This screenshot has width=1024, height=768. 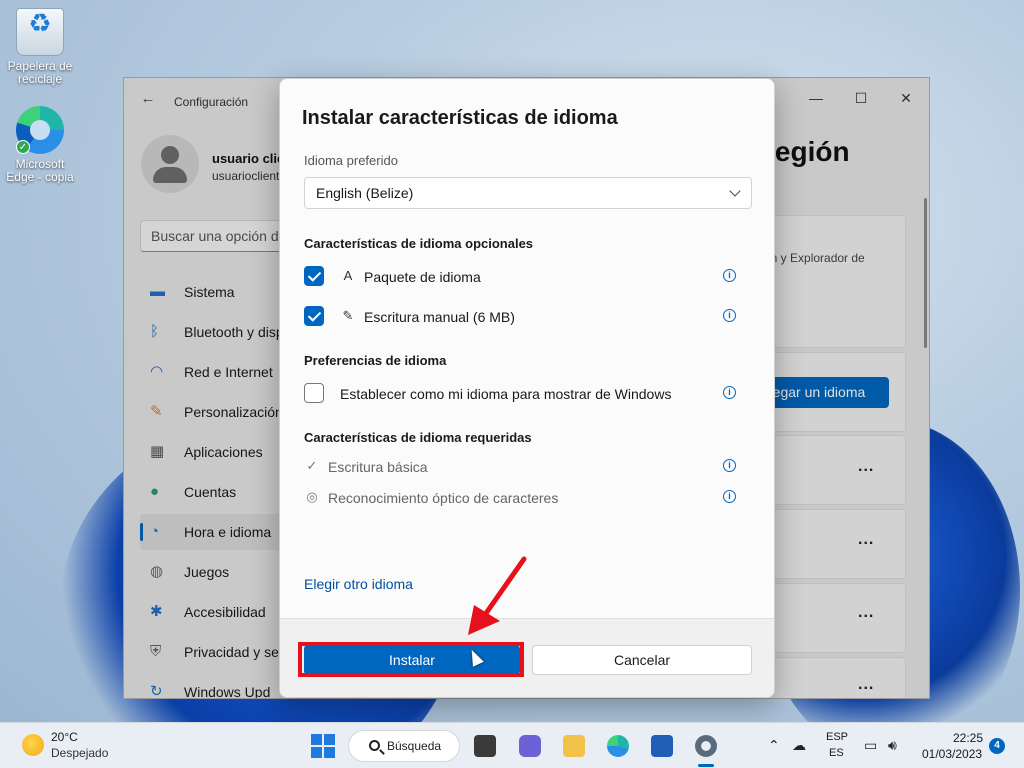 I want to click on spellcheck-icon: ✓, so click(x=312, y=465).